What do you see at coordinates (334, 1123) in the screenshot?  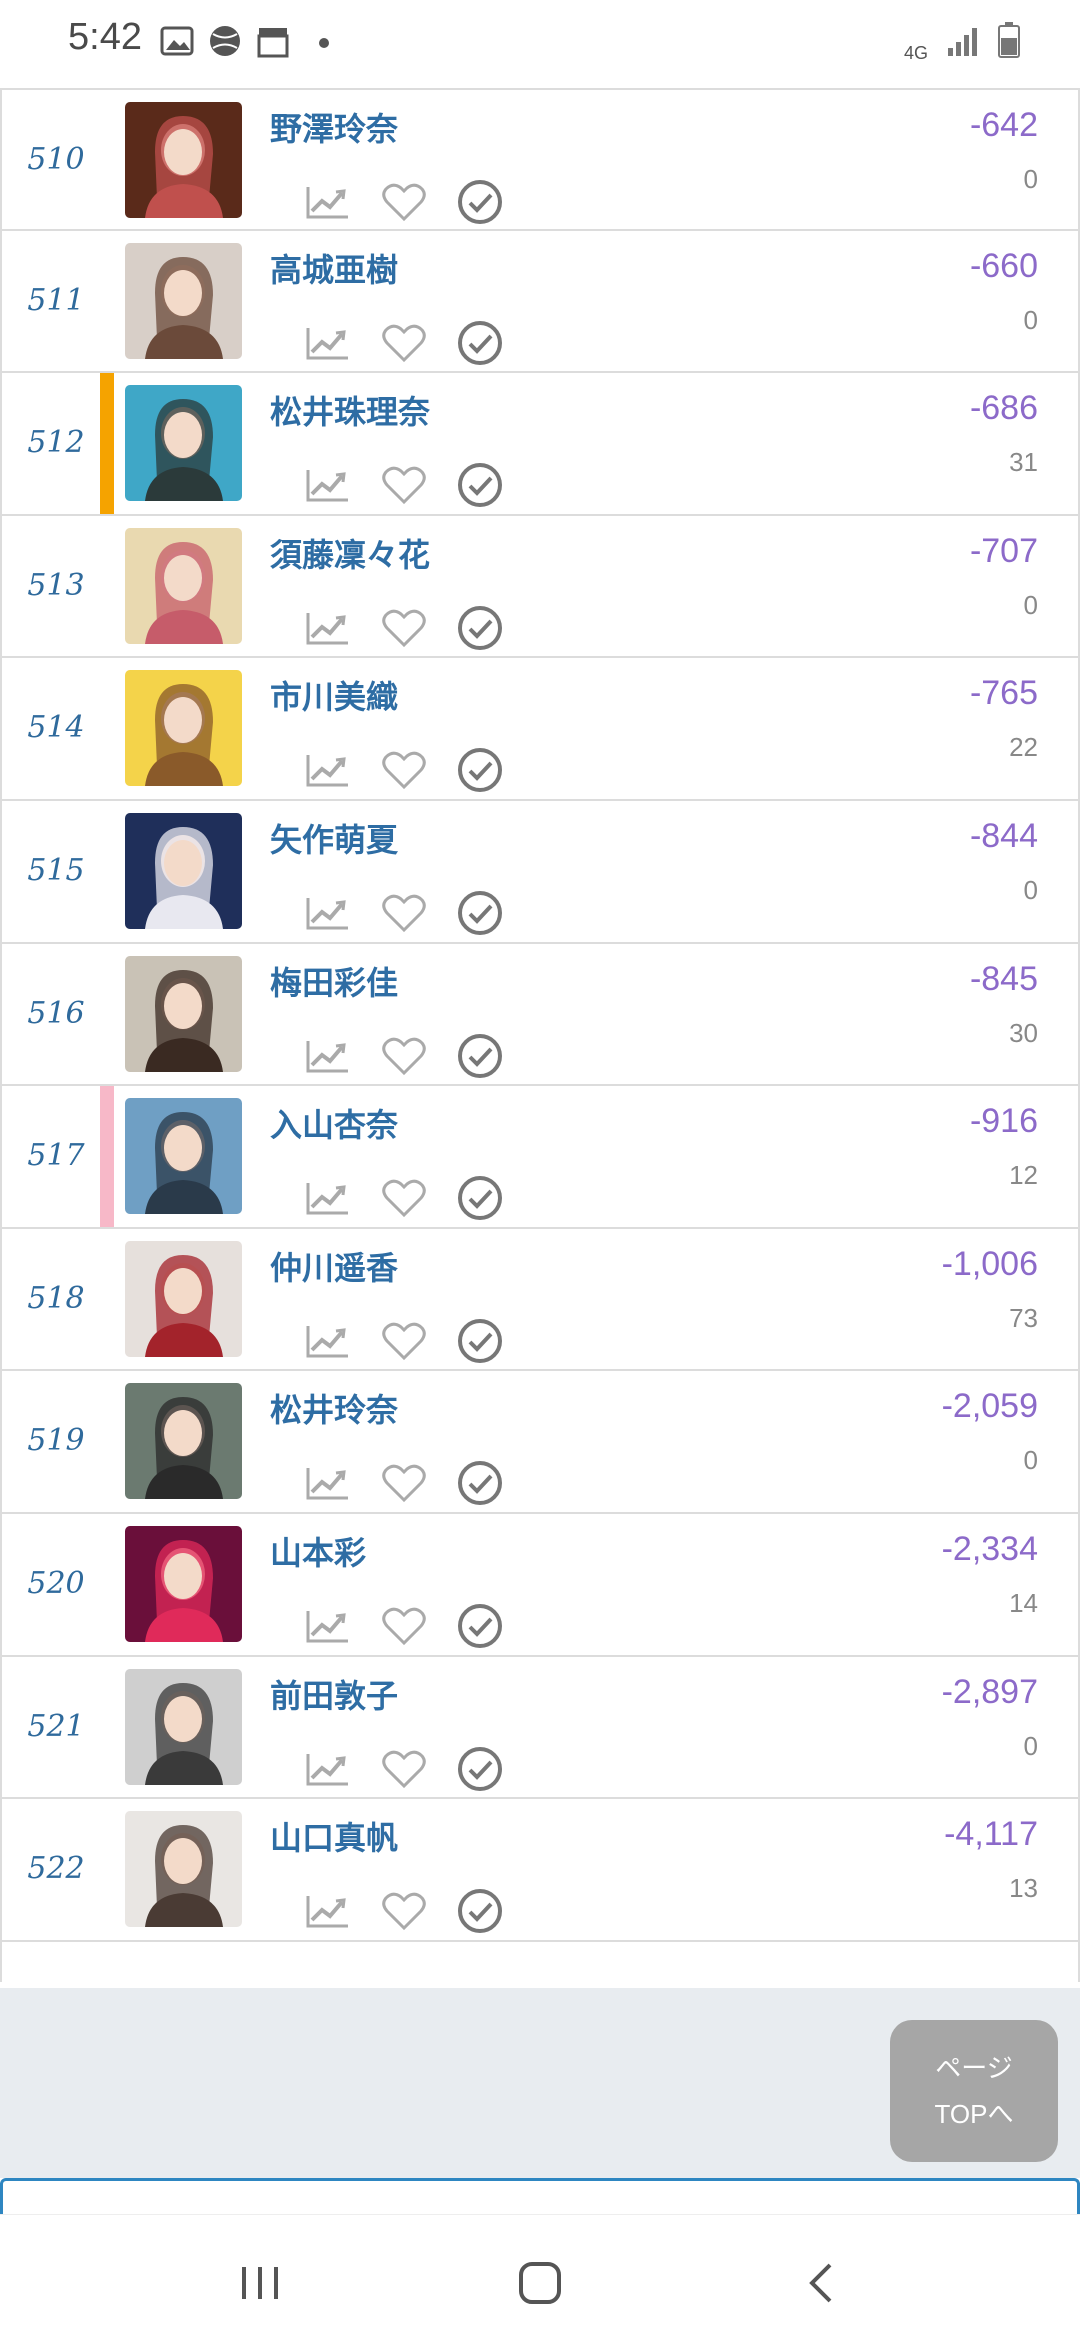 I see `member-name: 入山杏奈` at bounding box center [334, 1123].